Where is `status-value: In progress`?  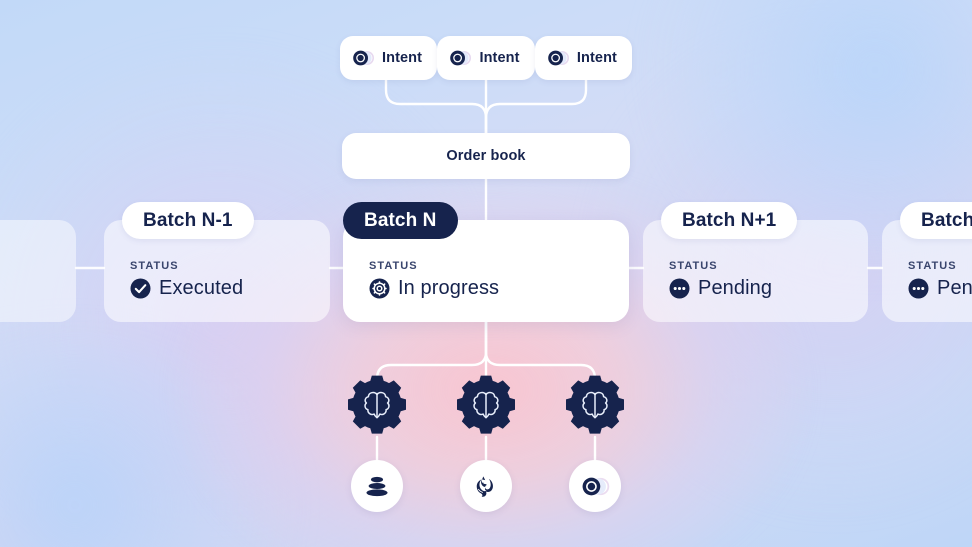
status-value: In progress is located at coordinates (449, 288).